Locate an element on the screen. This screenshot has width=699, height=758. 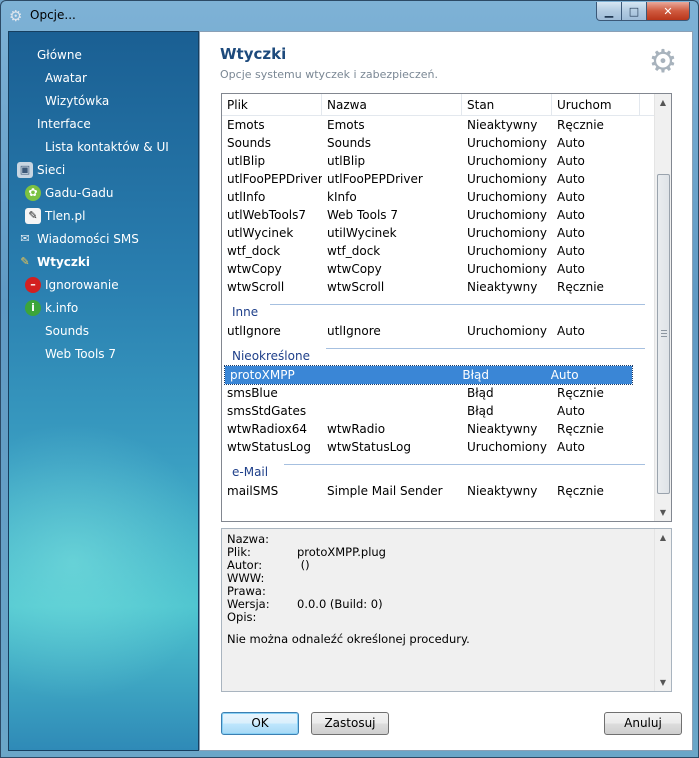
scrollbar-thumb is located at coordinates (663, 334).